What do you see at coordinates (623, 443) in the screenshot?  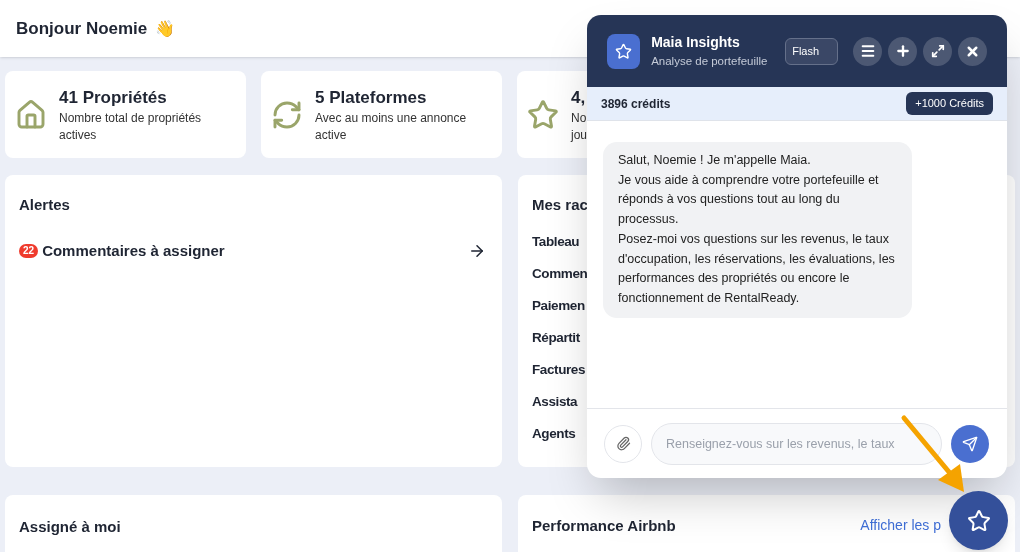 I see `paperclip-icon` at bounding box center [623, 443].